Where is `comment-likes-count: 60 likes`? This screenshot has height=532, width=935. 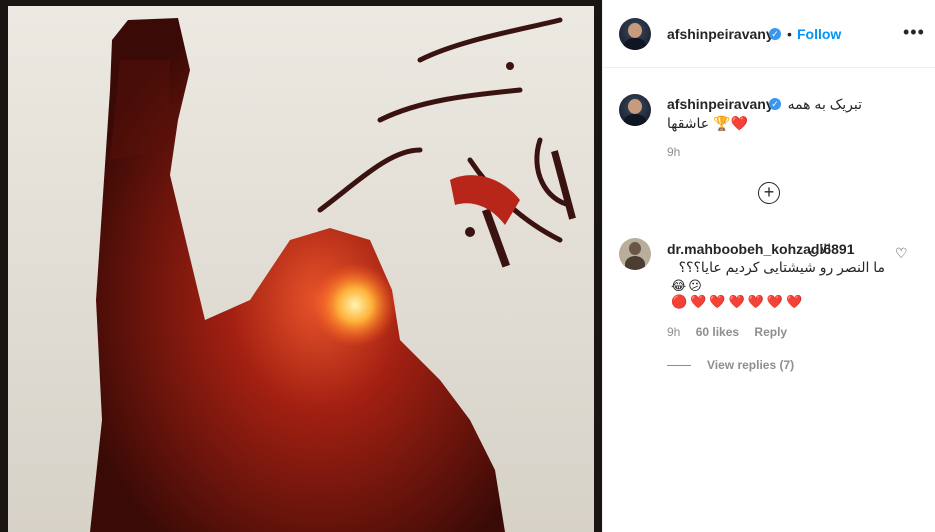 comment-likes-count: 60 likes is located at coordinates (717, 332).